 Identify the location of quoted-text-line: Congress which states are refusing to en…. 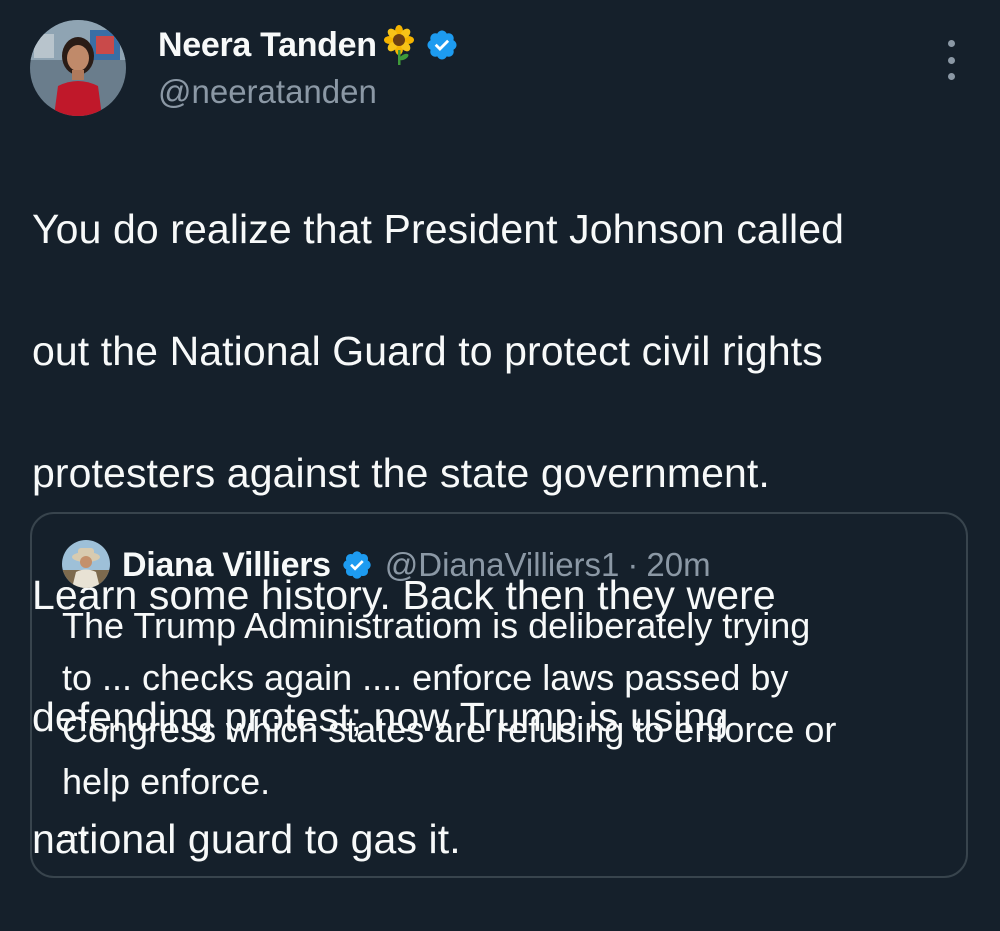
(449, 729).